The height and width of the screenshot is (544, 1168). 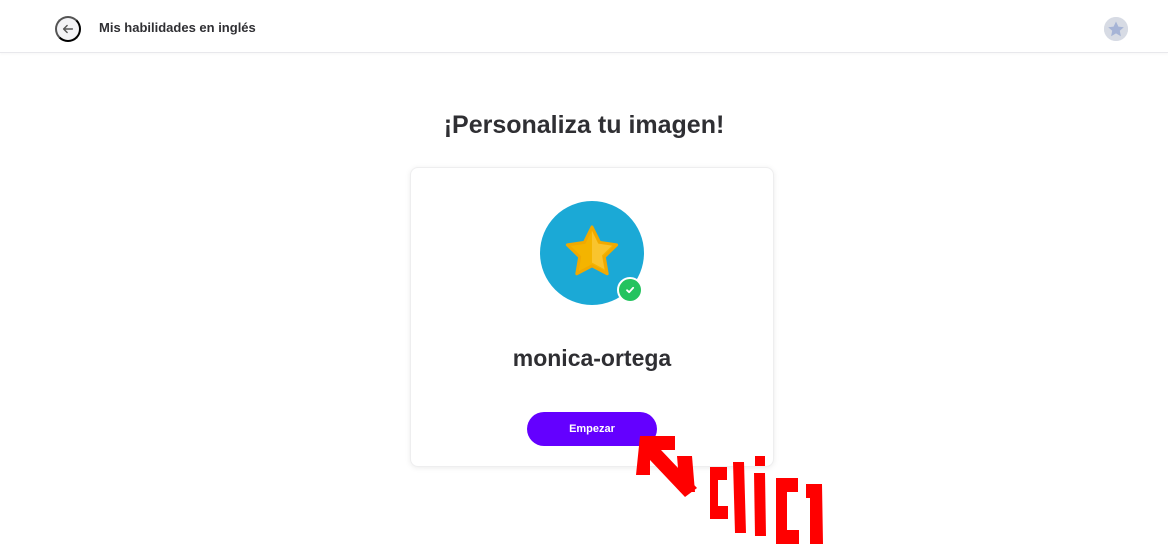 I want to click on back-button, so click(x=68, y=29).